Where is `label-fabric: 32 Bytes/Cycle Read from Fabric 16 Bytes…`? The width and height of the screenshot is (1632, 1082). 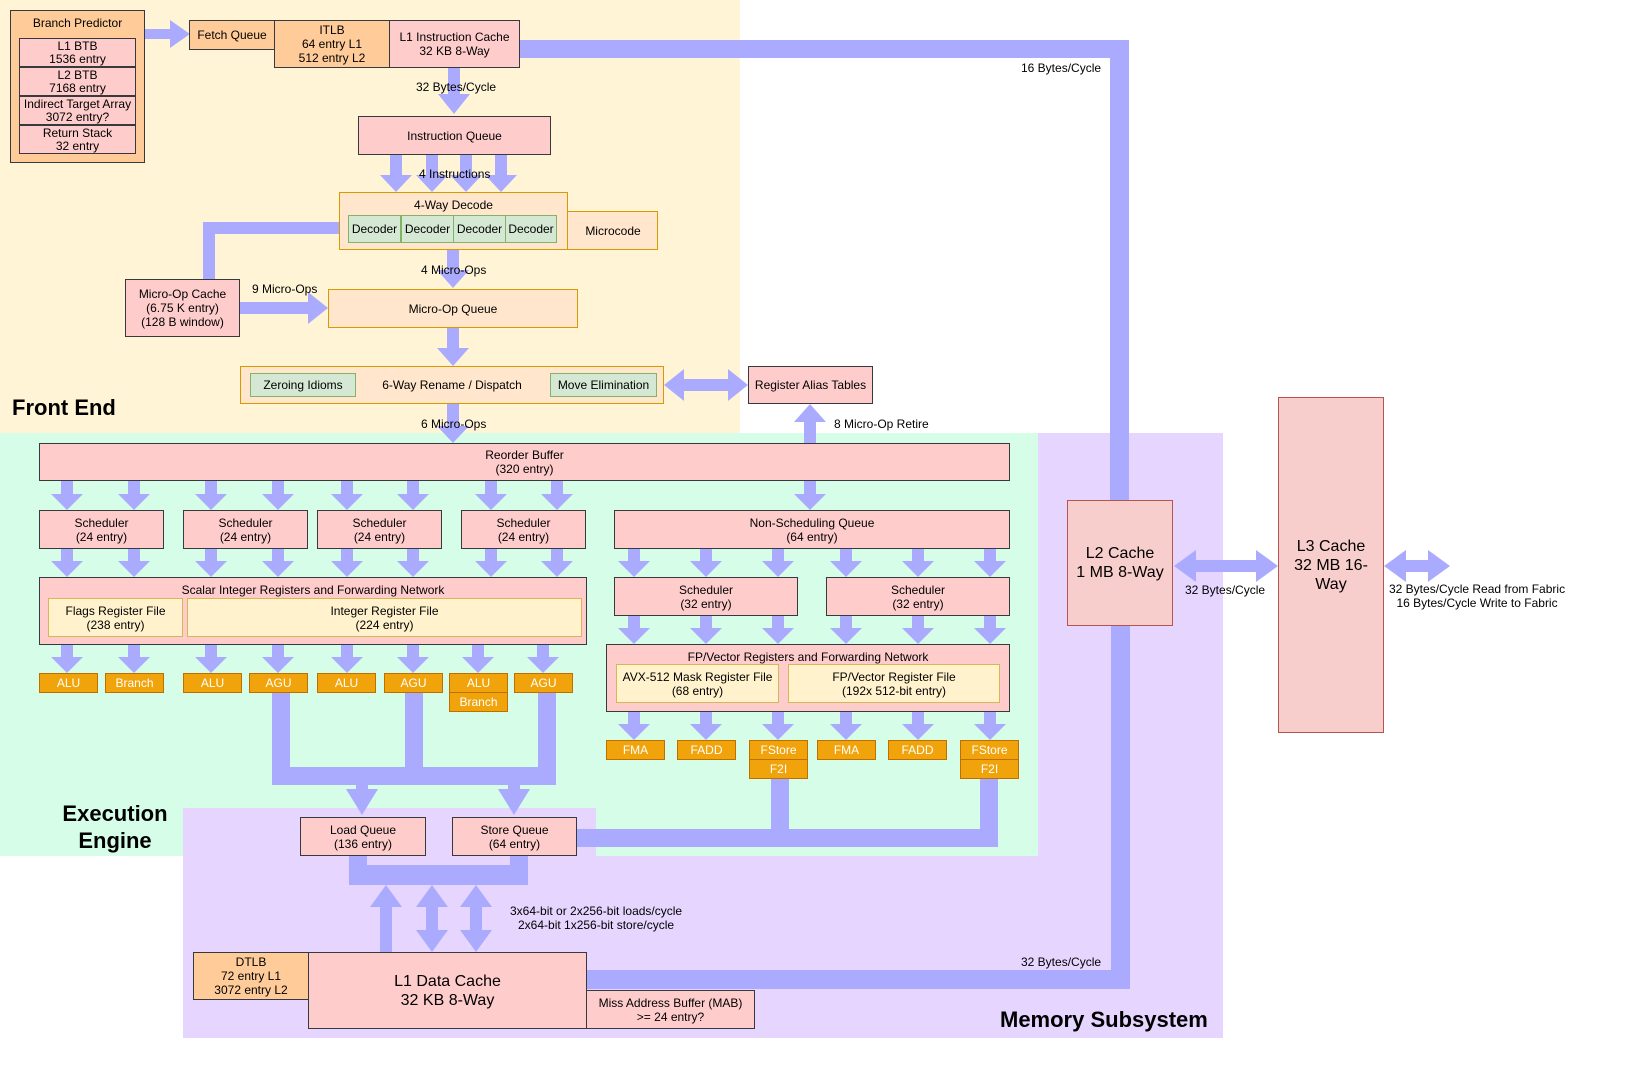 label-fabric: 32 Bytes/Cycle Read from Fabric 16 Bytes… is located at coordinates (1477, 596).